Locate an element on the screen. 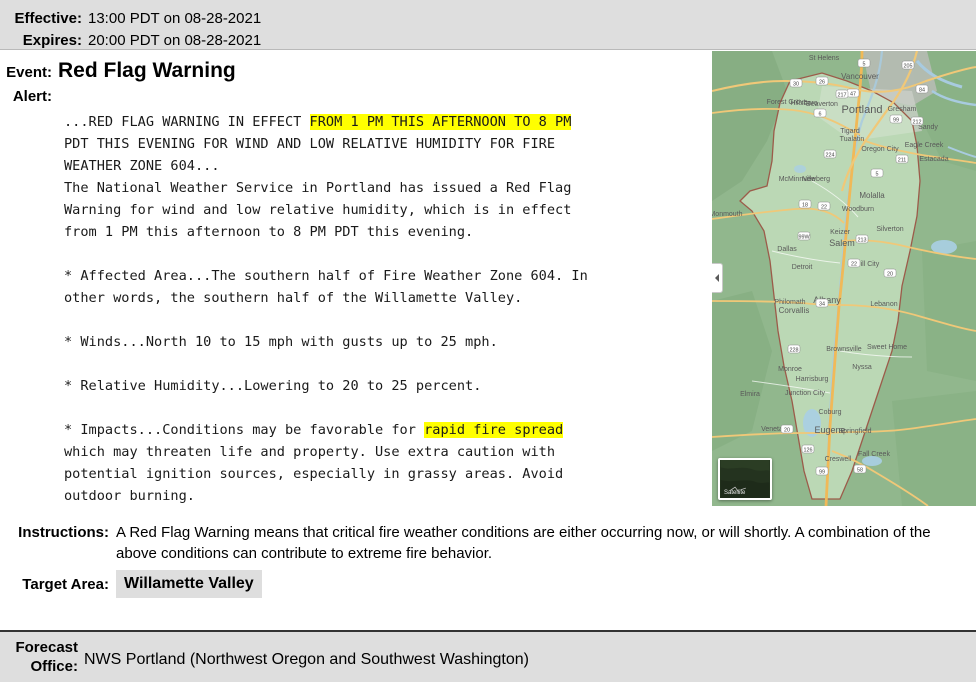 This screenshot has width=976, height=682. event-row: Event: Red Flag Warning is located at coordinates (356, 66).